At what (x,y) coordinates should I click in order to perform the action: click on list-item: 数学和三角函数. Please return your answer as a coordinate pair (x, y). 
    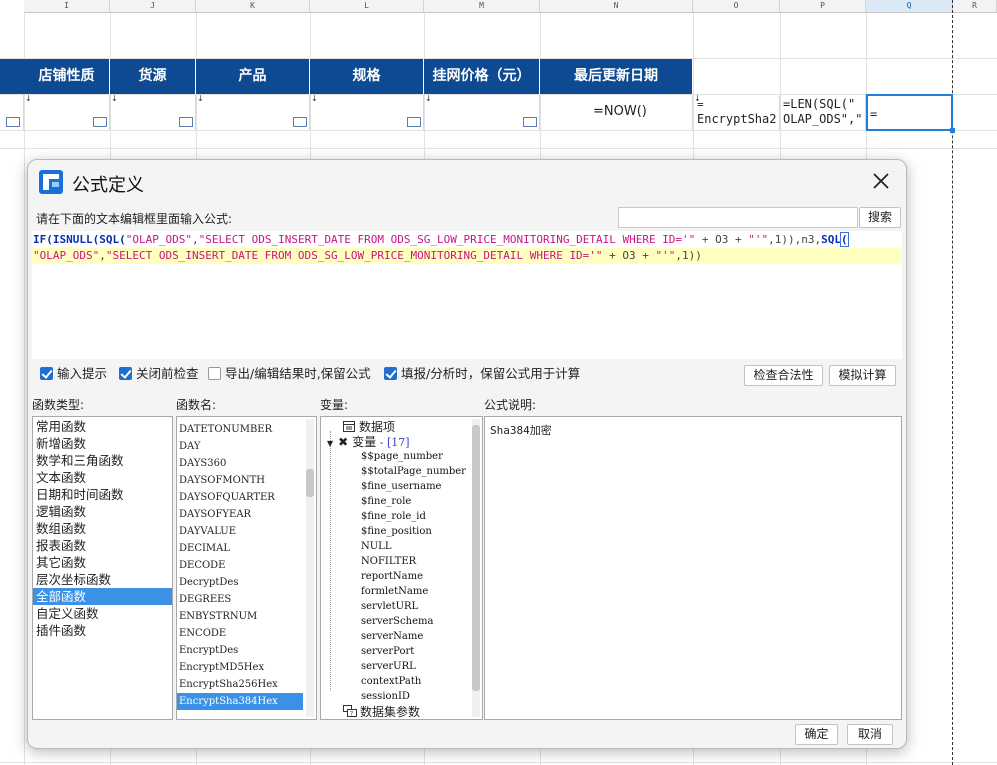
    Looking at the image, I should click on (102, 460).